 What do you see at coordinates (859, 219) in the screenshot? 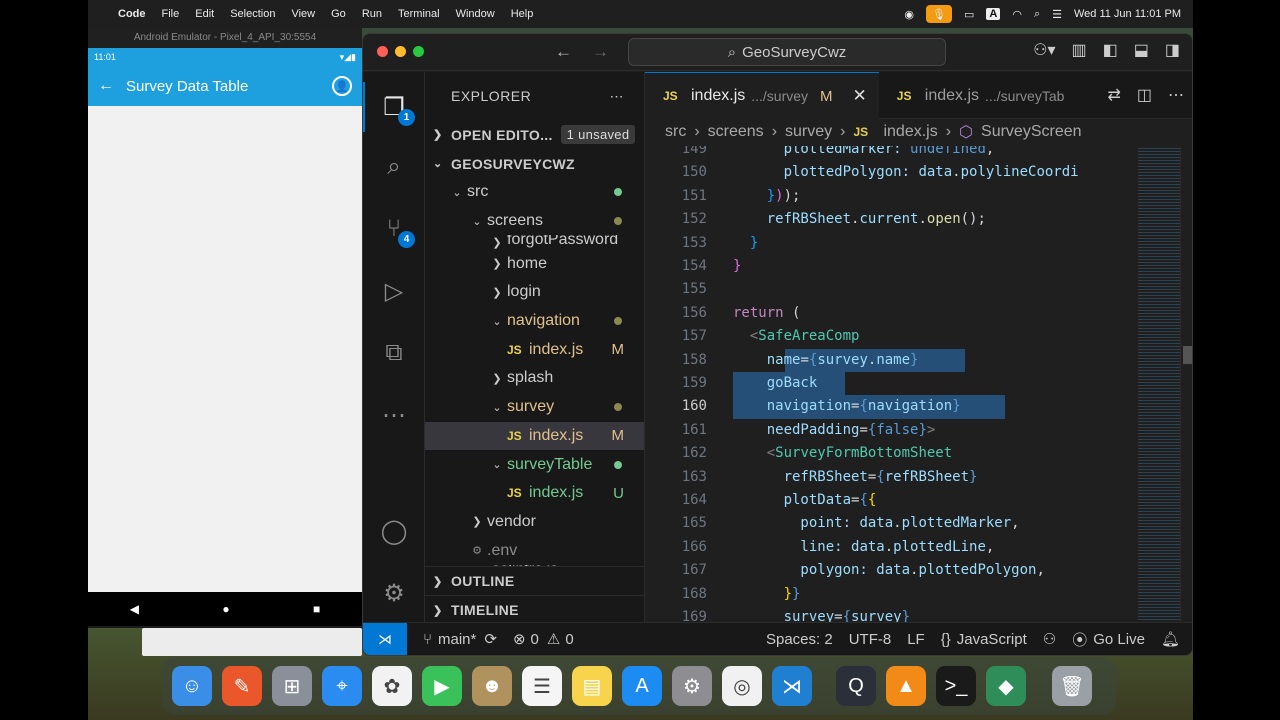
I see `code-line: refRBSheet.current.open();` at bounding box center [859, 219].